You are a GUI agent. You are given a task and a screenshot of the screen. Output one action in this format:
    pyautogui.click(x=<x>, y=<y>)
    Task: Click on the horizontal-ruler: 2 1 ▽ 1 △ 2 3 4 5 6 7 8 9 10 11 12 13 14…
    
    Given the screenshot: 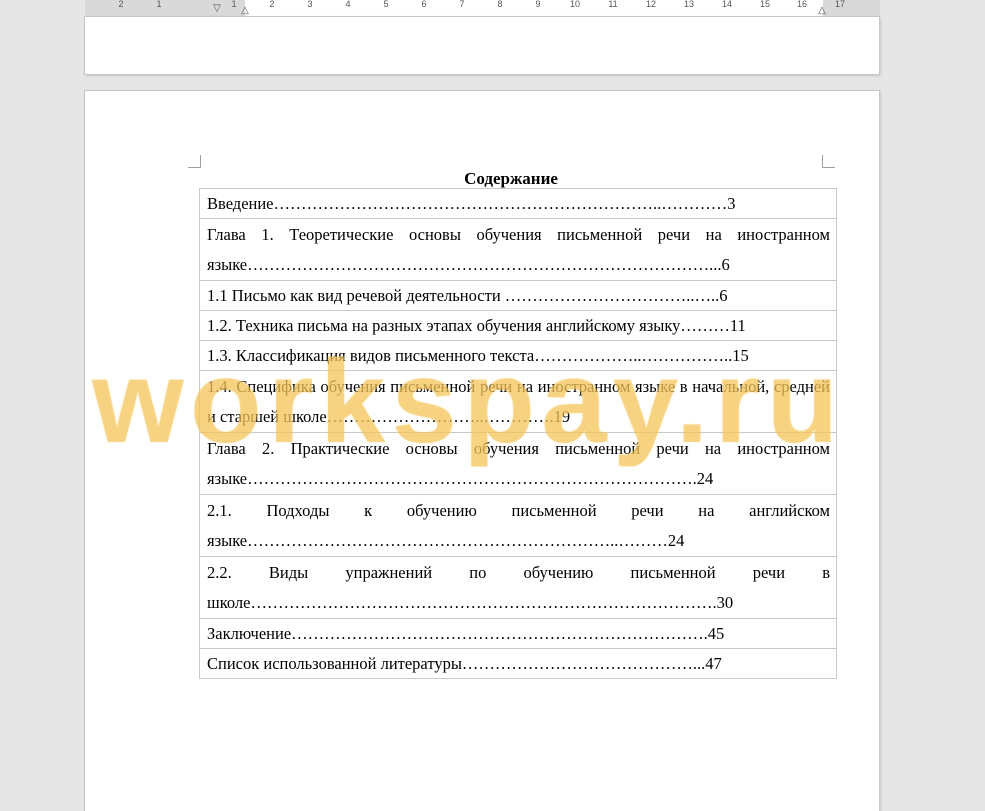 What is the action you would take?
    pyautogui.click(x=482, y=8)
    